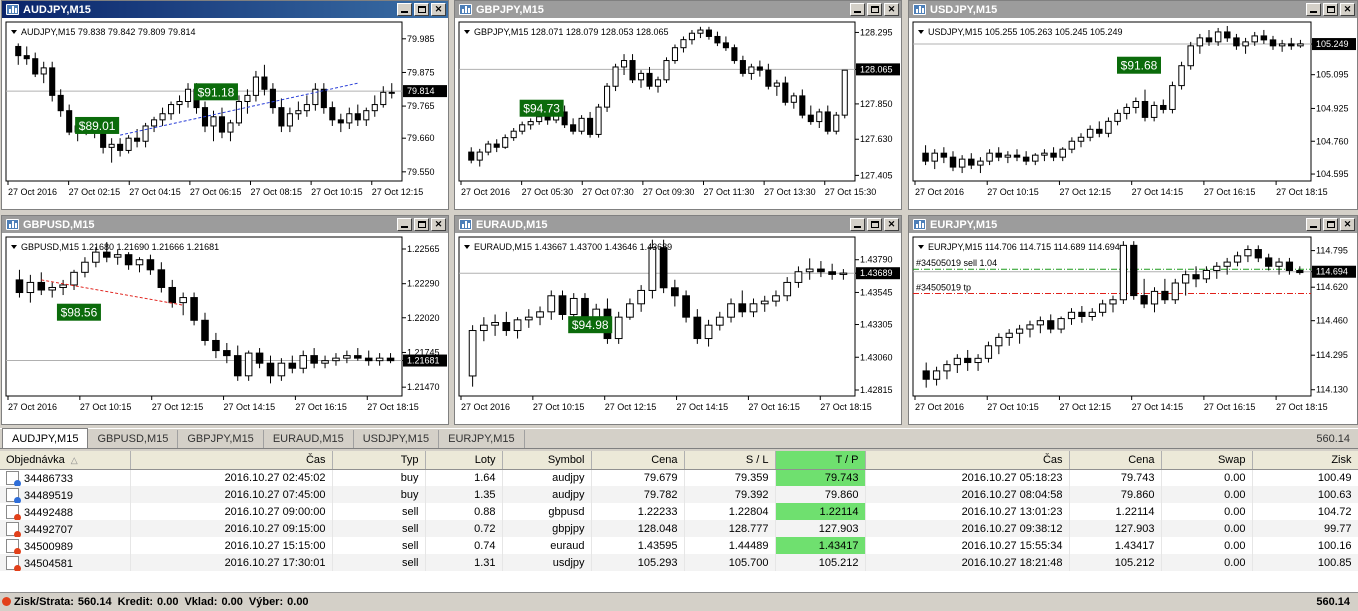  What do you see at coordinates (65, 460) in the screenshot?
I see `col-header-order: Objednávka △` at bounding box center [65, 460].